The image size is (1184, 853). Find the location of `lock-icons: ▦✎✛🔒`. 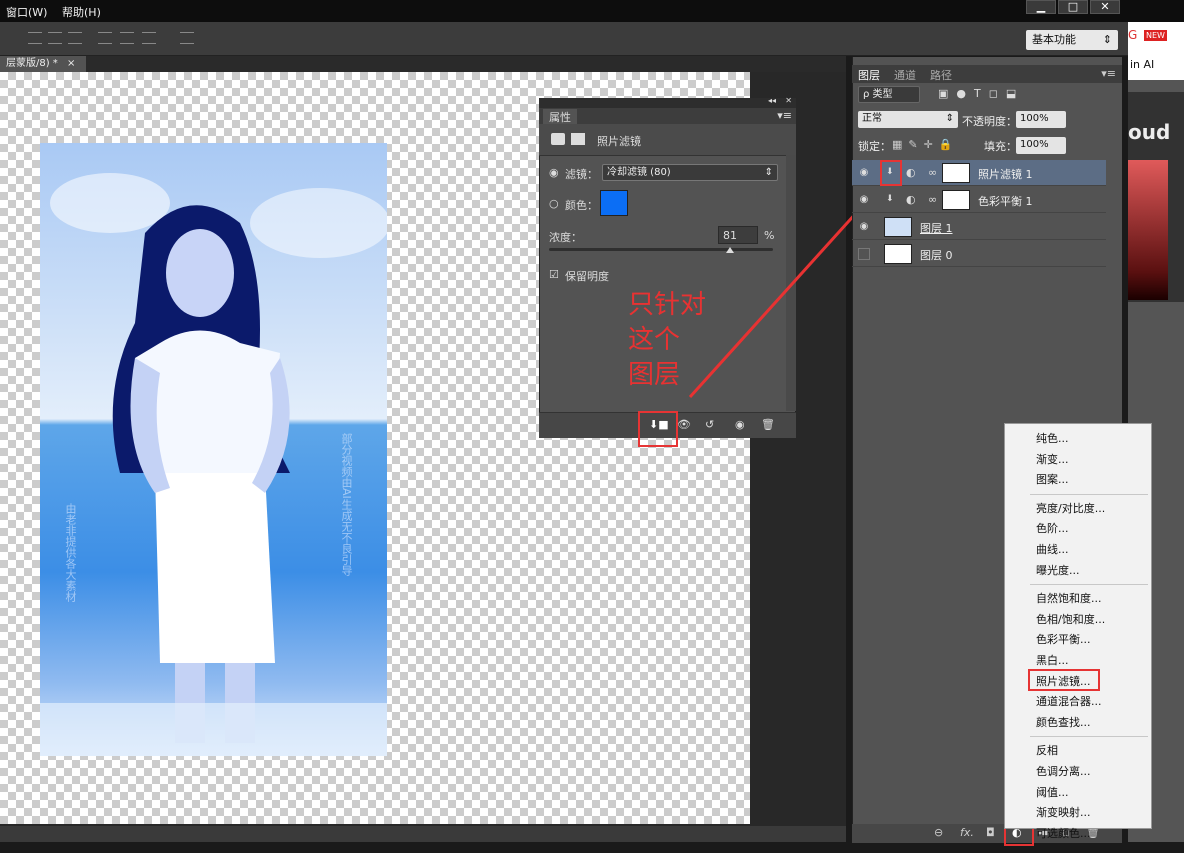

lock-icons: ▦✎✛🔒 is located at coordinates (925, 144).